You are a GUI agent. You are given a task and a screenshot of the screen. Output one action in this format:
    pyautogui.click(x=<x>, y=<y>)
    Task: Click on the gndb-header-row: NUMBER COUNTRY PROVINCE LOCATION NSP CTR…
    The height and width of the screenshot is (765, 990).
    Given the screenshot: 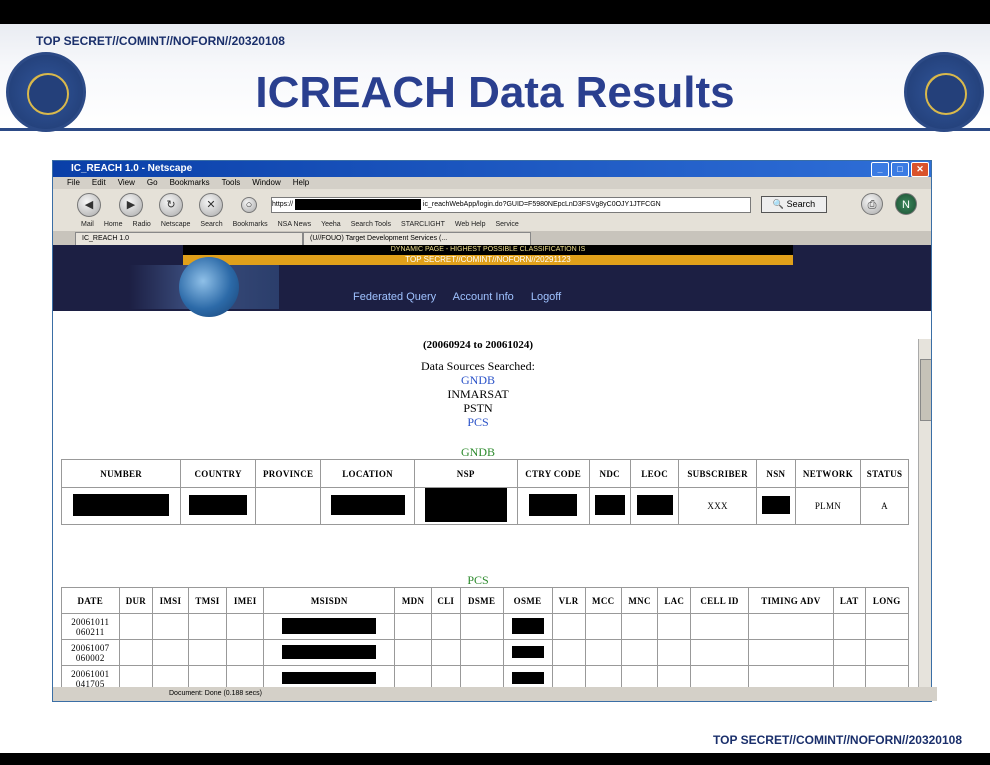 What is the action you would take?
    pyautogui.click(x=484, y=473)
    